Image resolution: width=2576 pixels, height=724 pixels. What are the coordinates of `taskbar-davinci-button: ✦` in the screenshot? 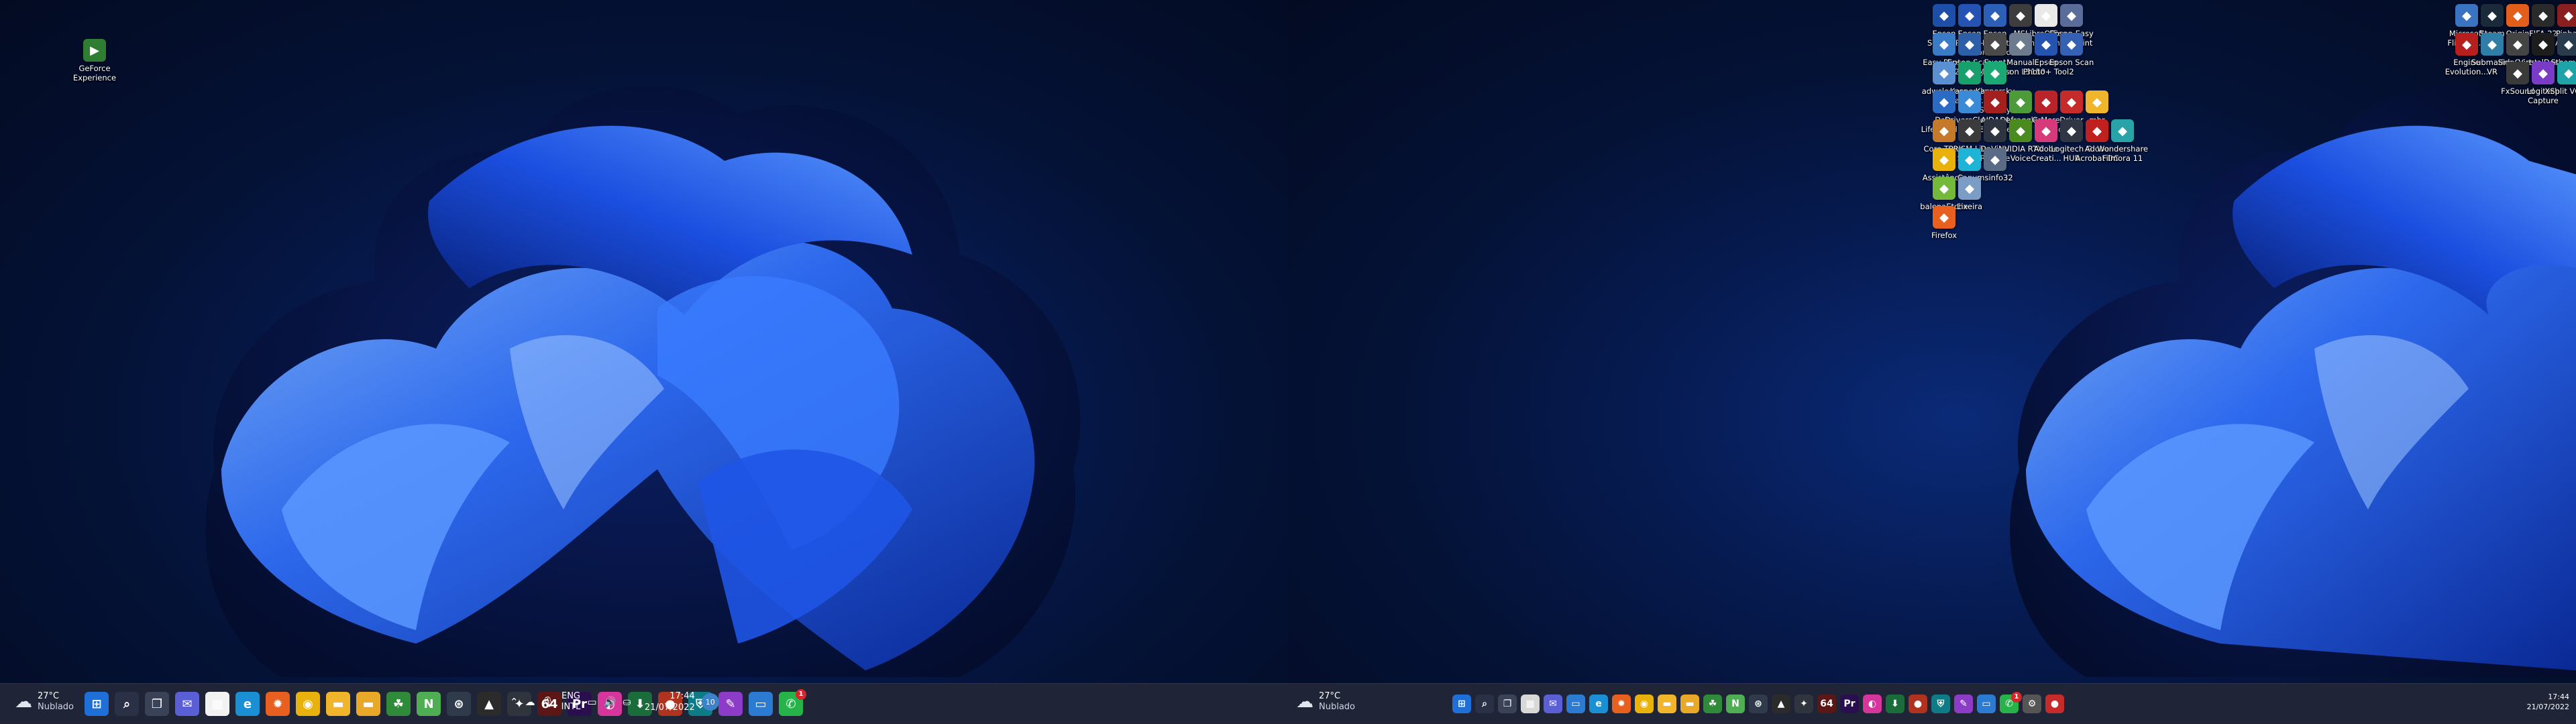 It's located at (1803, 704).